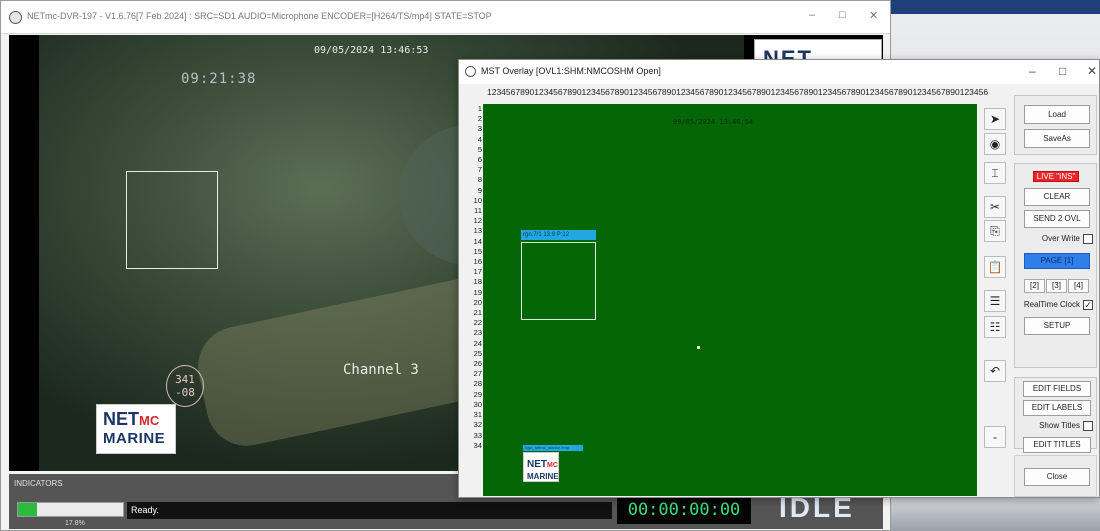  I want to click on paste-icon: 📋, so click(995, 267).